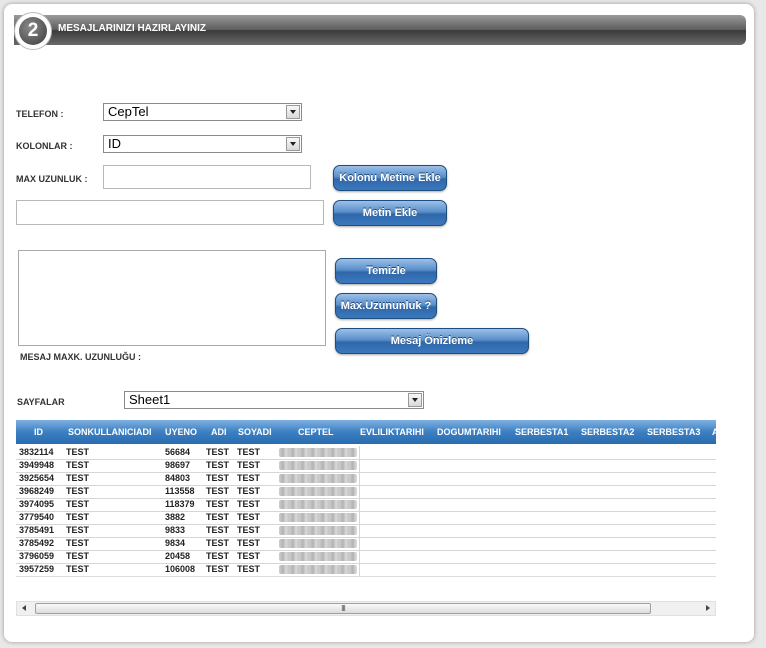 The height and width of the screenshot is (648, 766). I want to click on column-header-ceptel: CEPTEL, so click(316, 432).